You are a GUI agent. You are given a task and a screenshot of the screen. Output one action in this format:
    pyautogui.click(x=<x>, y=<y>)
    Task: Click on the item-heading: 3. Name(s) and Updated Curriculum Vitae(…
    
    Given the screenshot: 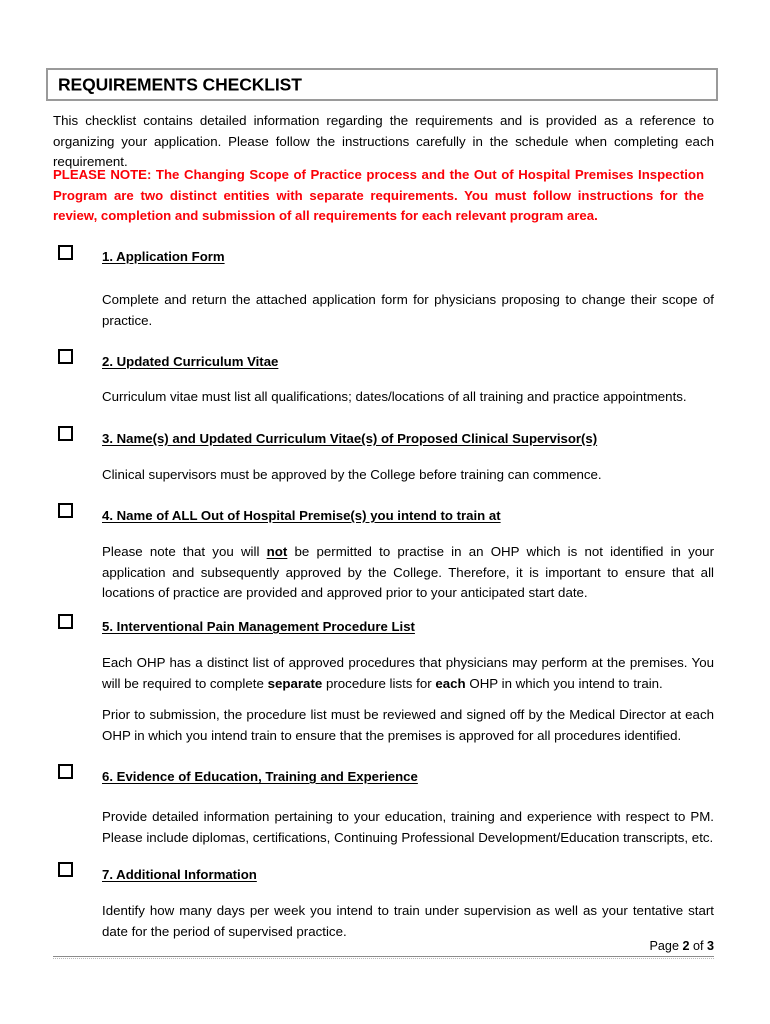 What is the action you would take?
    pyautogui.click(x=350, y=438)
    